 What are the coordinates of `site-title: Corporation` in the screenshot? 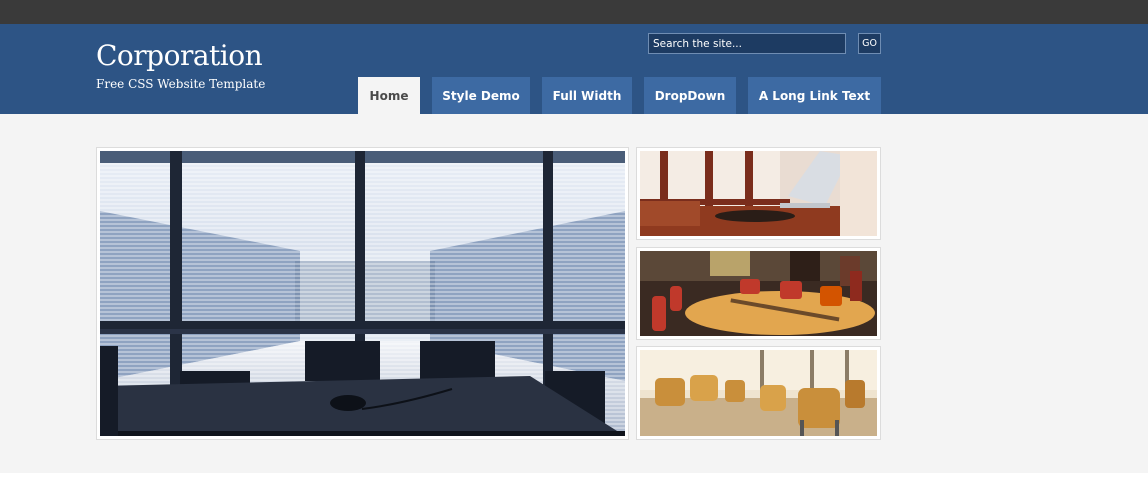 It's located at (179, 55).